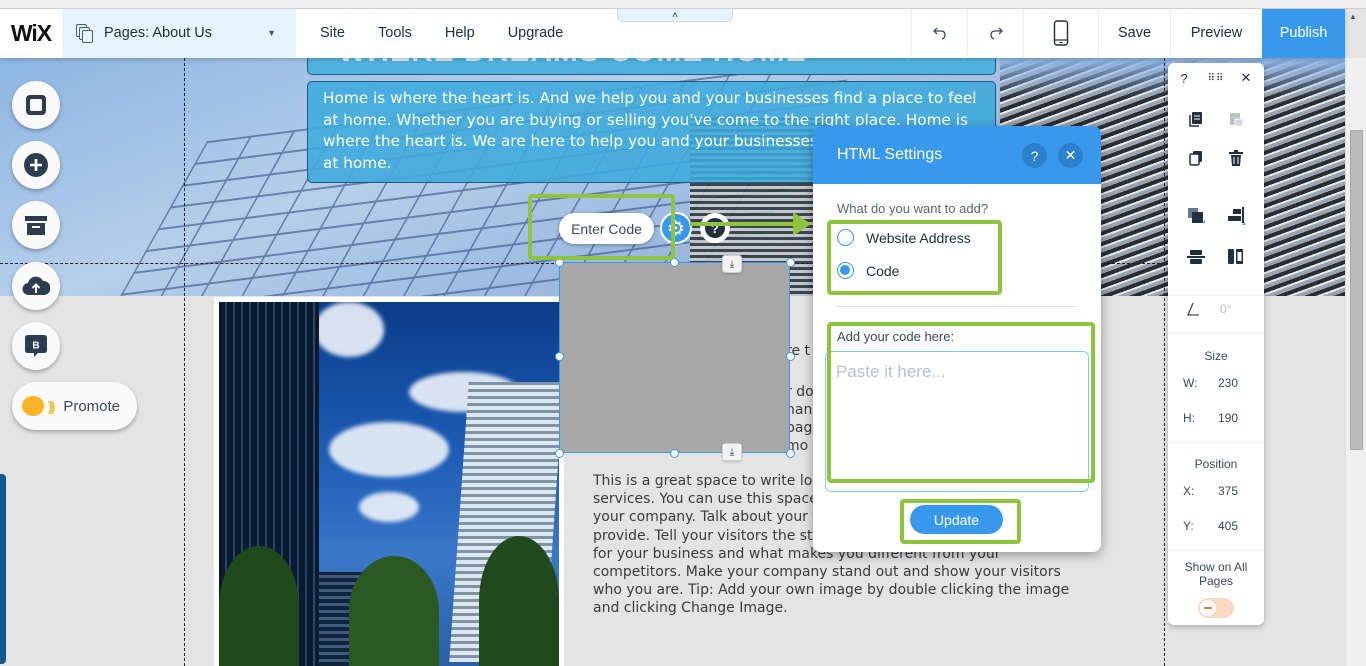  What do you see at coordinates (389, 484) in the screenshot?
I see `city-buildings-image` at bounding box center [389, 484].